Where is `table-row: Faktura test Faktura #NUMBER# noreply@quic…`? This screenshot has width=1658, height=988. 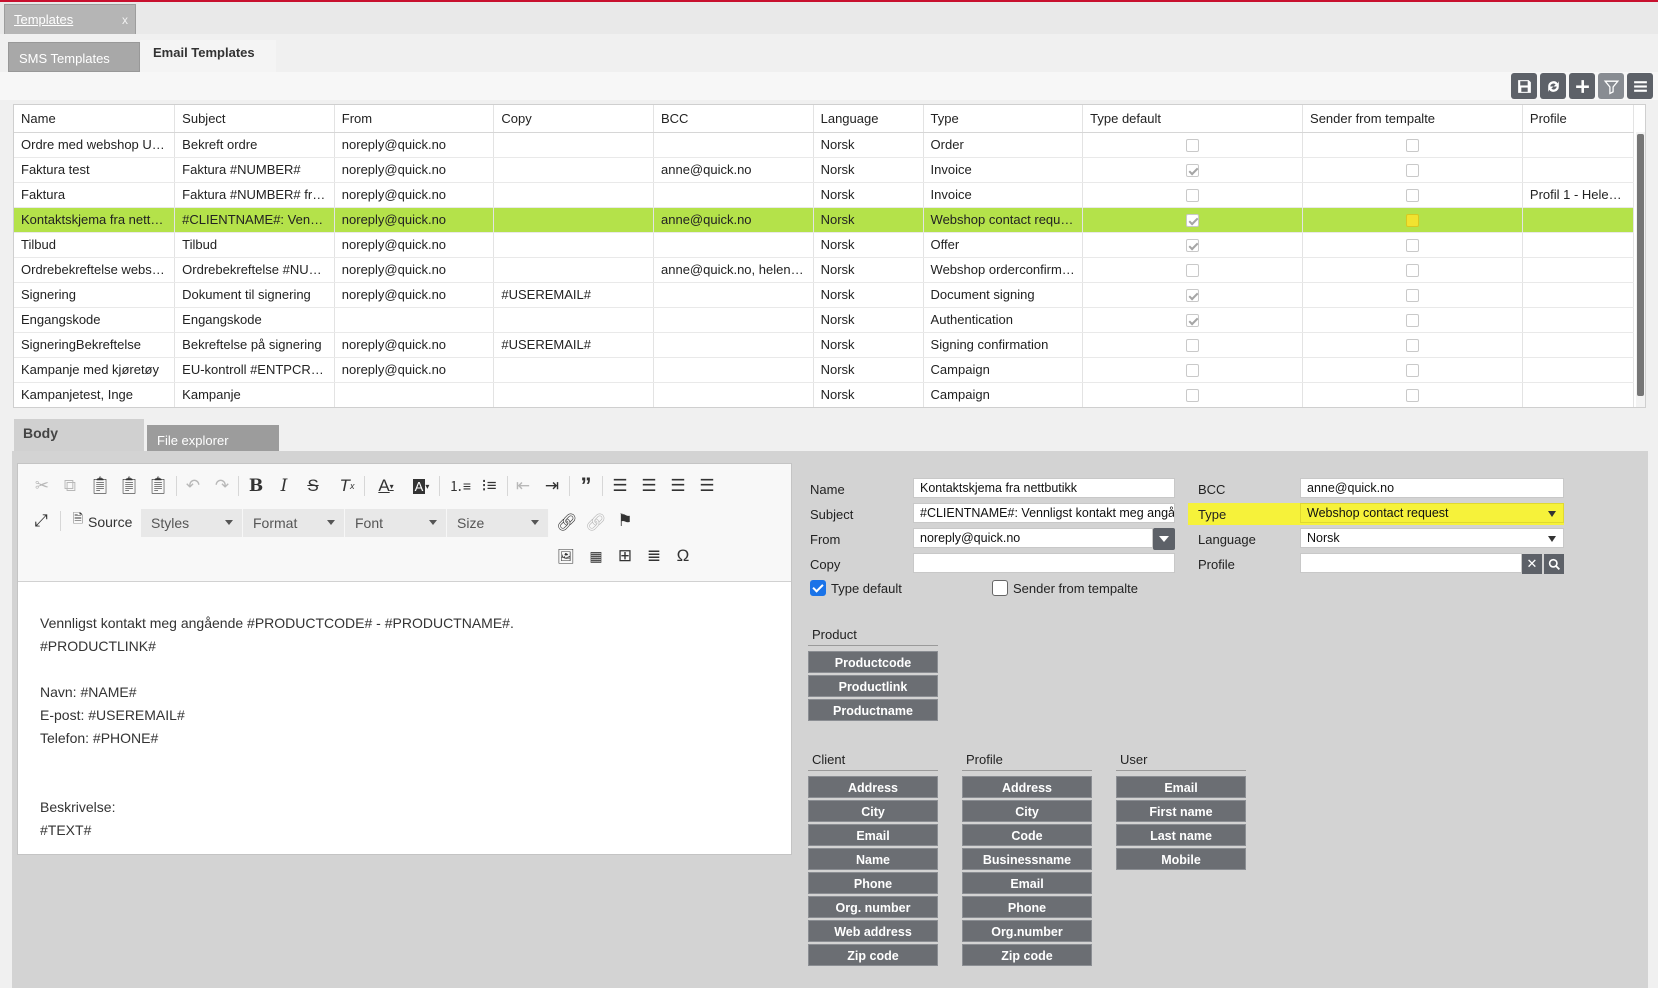
table-row: Faktura test Faktura #NUMBER# noreply@quic… is located at coordinates (824, 170).